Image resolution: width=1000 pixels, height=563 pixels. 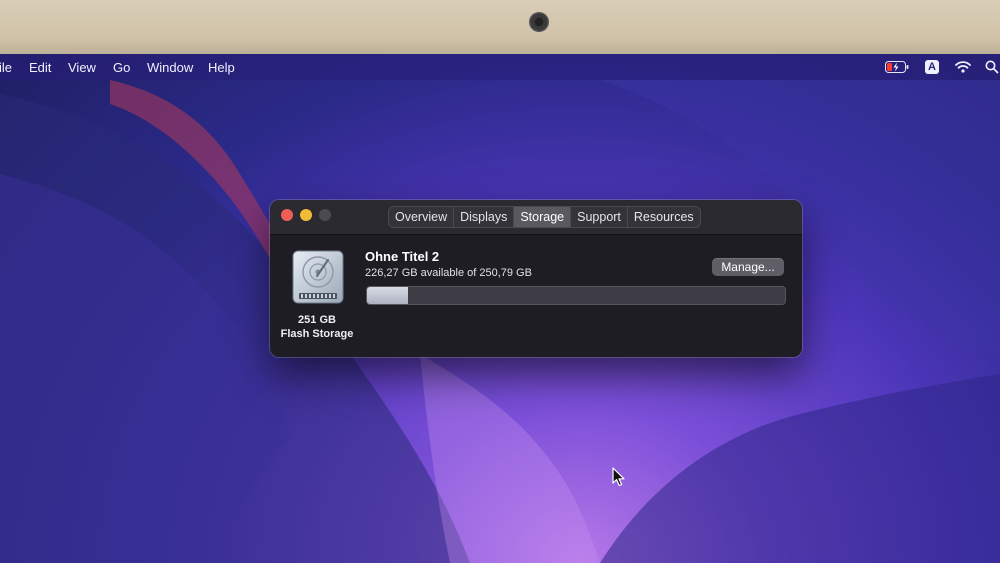 What do you see at coordinates (992, 67) in the screenshot?
I see `spotlight-search-icon` at bounding box center [992, 67].